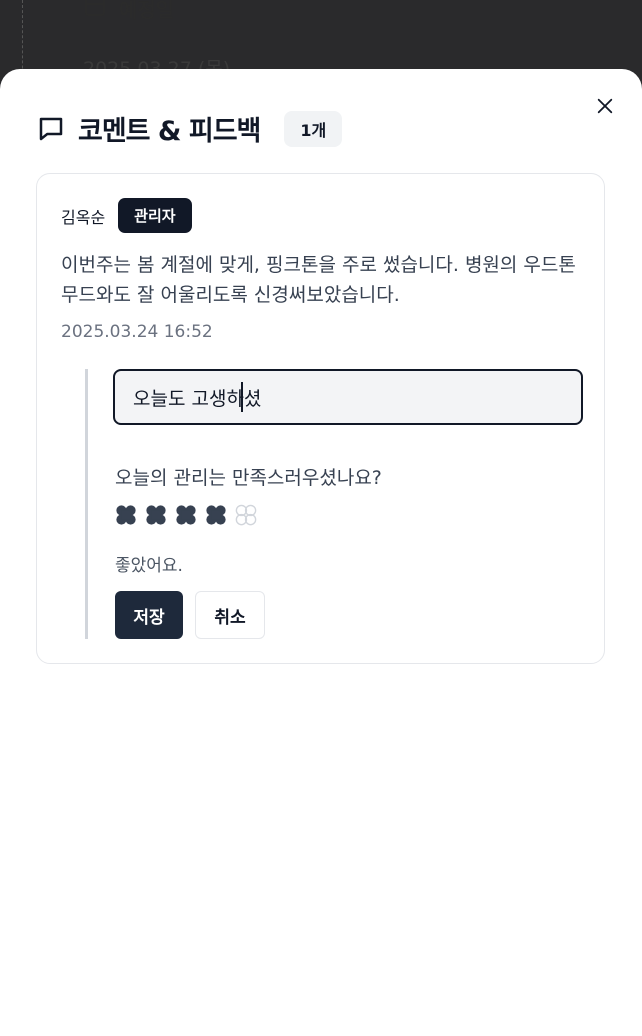  I want to click on cancel-button: 취소, so click(230, 615).